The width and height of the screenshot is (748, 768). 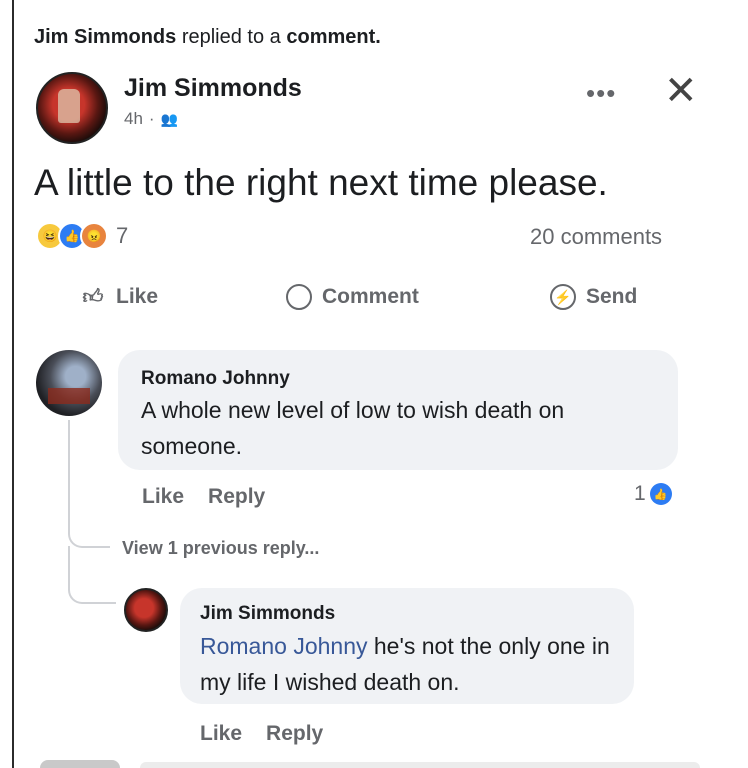 What do you see at coordinates (213, 88) in the screenshot?
I see `post-author-name: Jim Simmonds` at bounding box center [213, 88].